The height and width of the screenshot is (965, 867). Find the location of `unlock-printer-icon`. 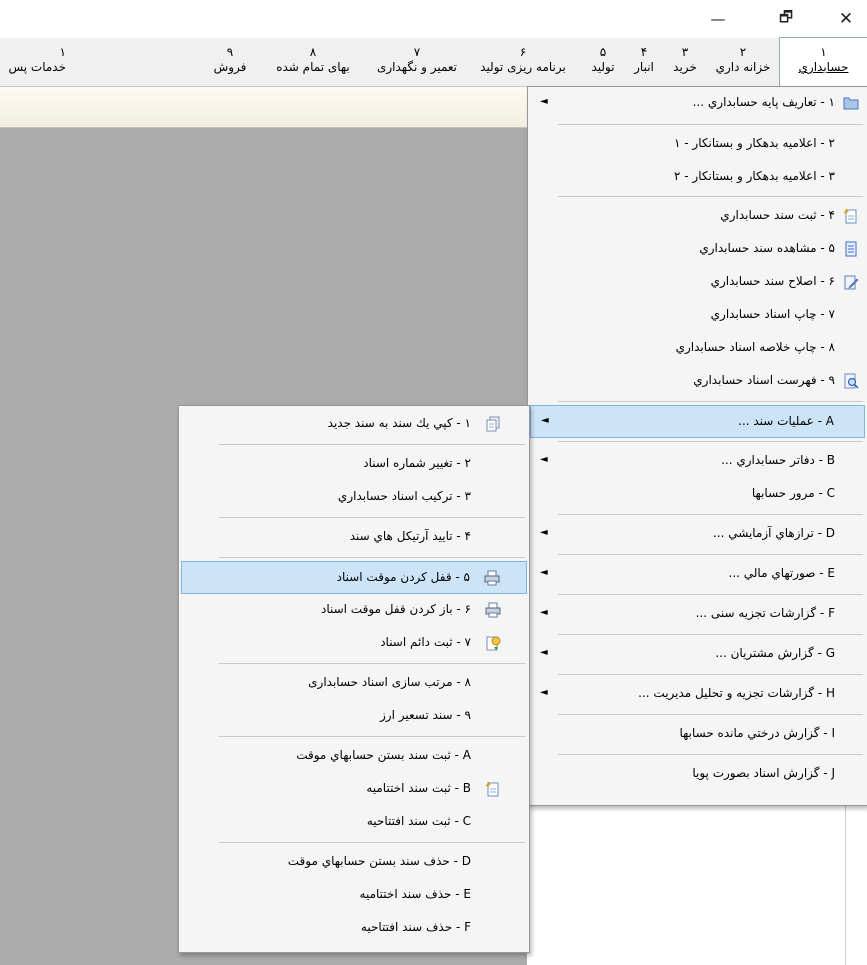

unlock-printer-icon is located at coordinates (493, 610).